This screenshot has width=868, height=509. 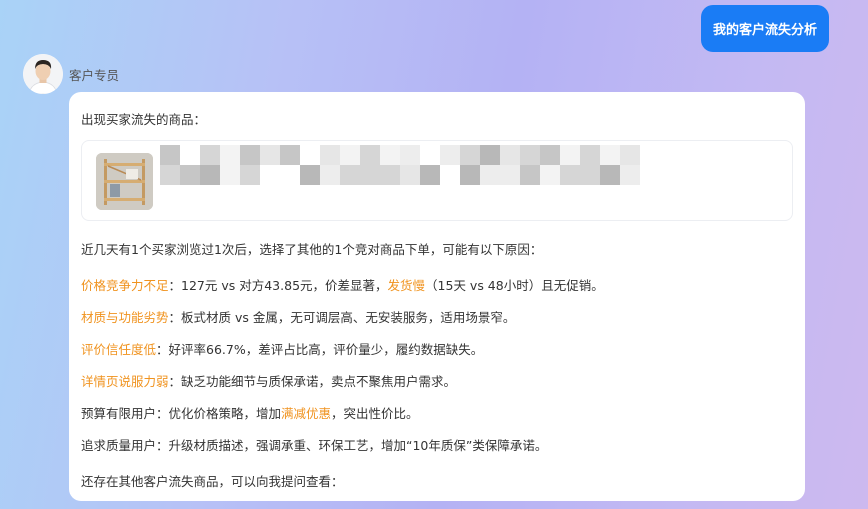 I want to click on suggestion-quality: 追求质量用户：升级材质描述，强调承重、环保工艺，增加“10年质保”类保障承诺。, so click(x=314, y=445).